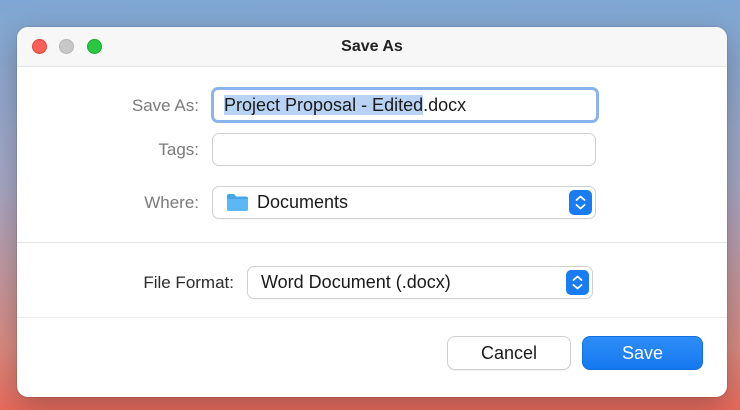 This screenshot has height=410, width=740. Describe the element at coordinates (356, 282) in the screenshot. I see `file-format-value: Word Document (.docx)` at that location.